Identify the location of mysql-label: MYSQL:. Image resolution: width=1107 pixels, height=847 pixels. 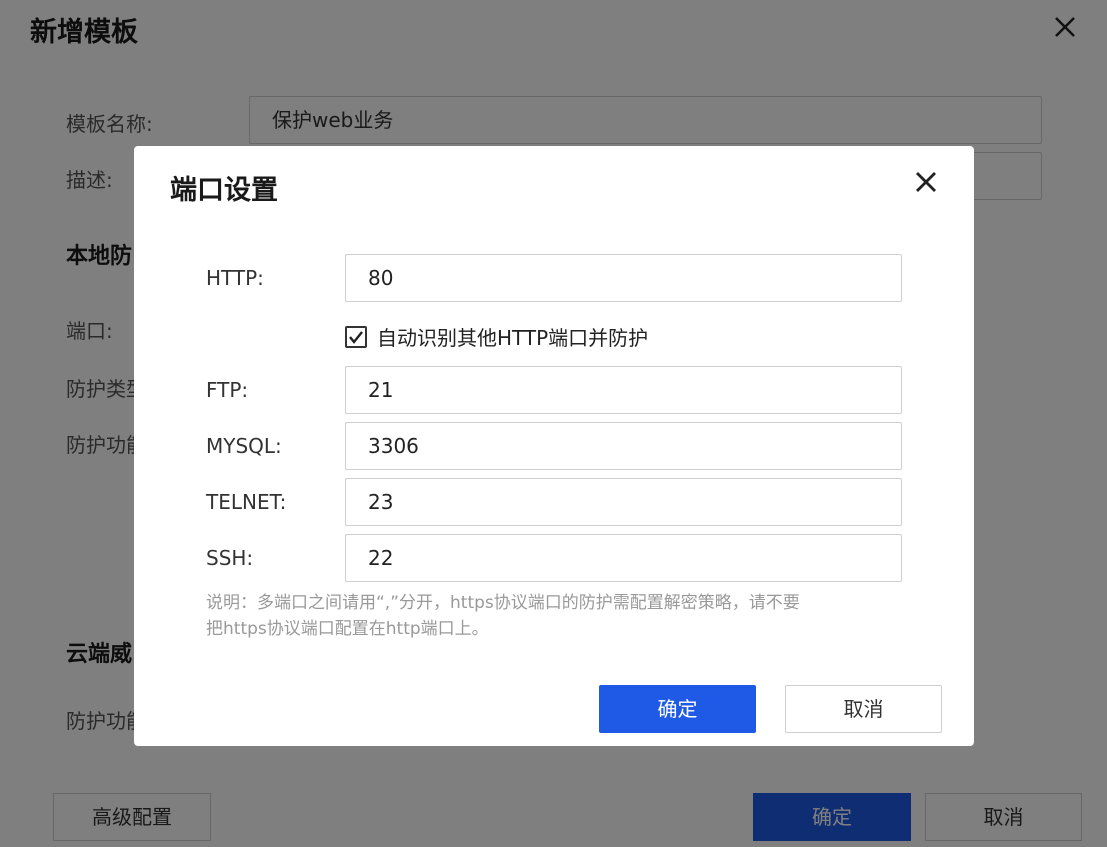
(244, 446).